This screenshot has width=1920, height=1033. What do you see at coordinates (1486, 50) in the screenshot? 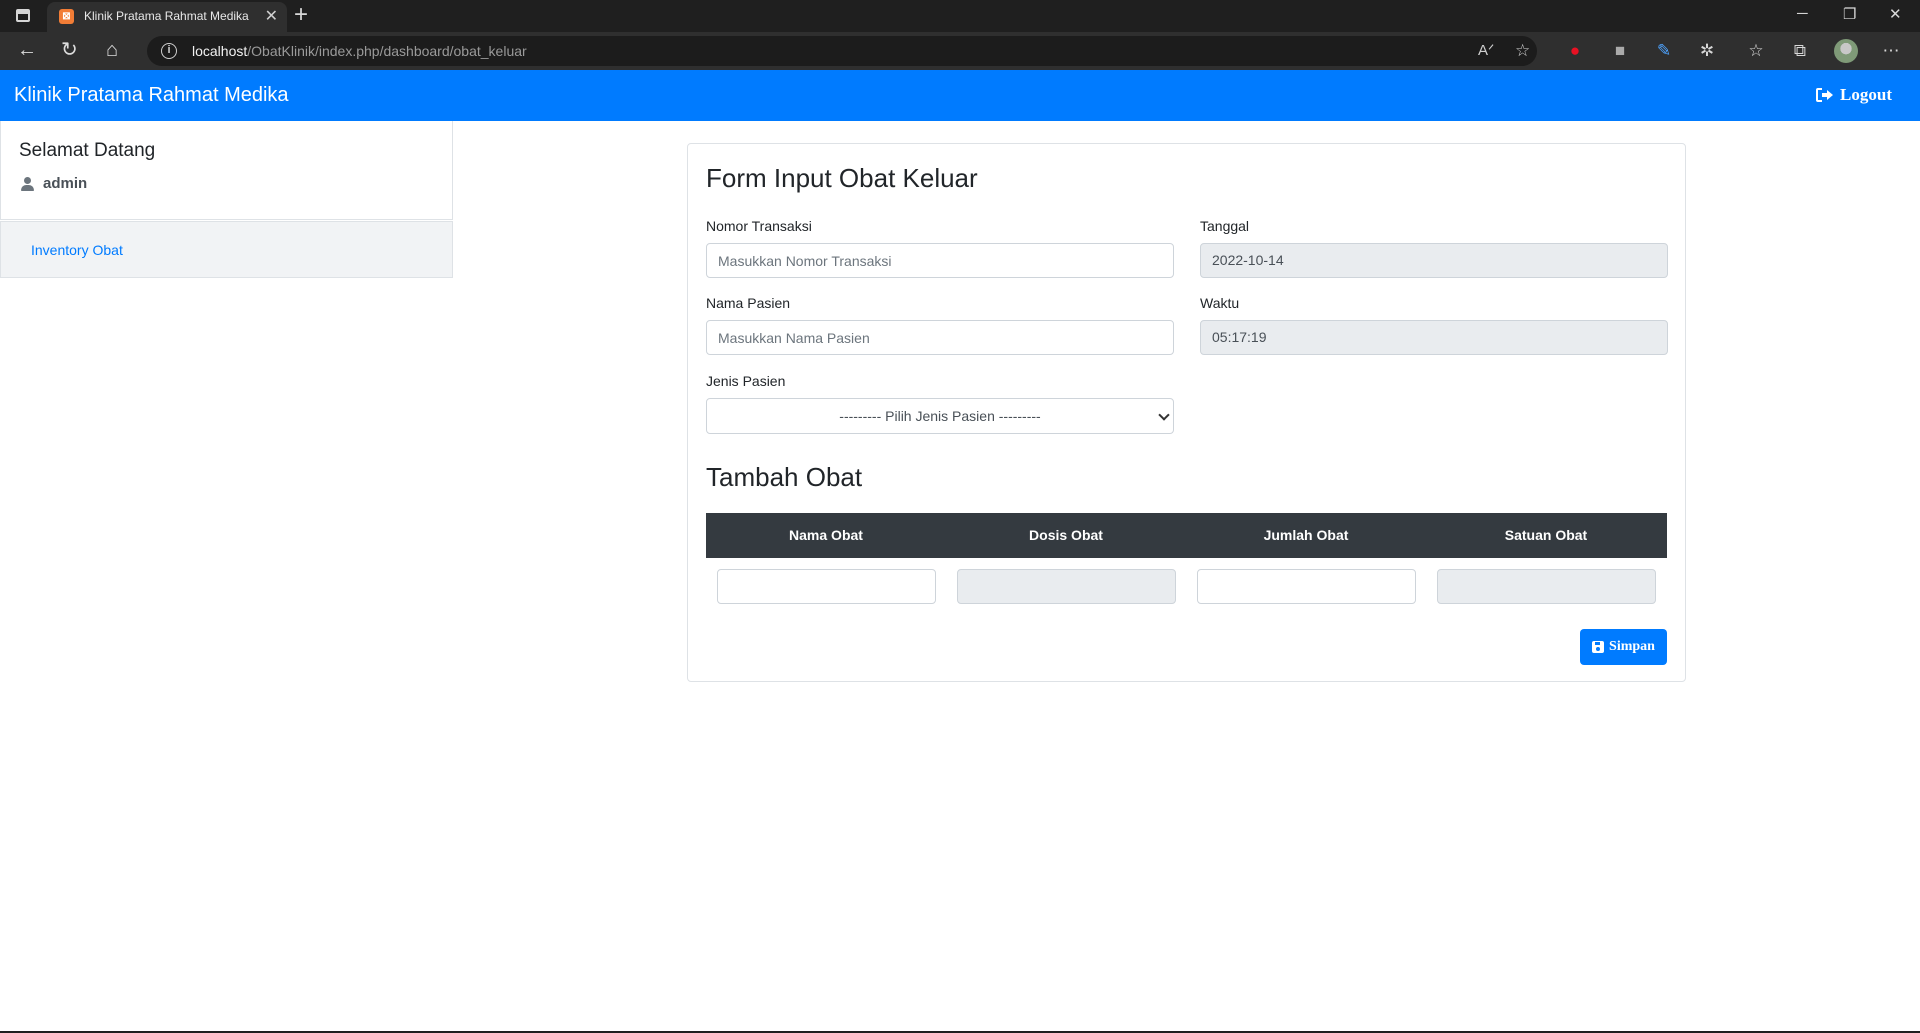
I see `read-aloud-icon: Aᐟ` at bounding box center [1486, 50].